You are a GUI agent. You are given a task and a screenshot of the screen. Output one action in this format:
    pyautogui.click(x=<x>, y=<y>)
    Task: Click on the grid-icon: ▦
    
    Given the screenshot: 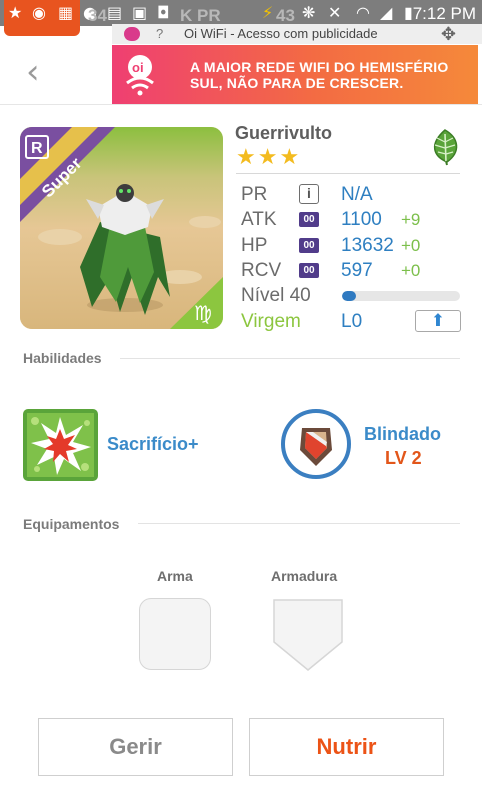 What is the action you would take?
    pyautogui.click(x=66, y=12)
    